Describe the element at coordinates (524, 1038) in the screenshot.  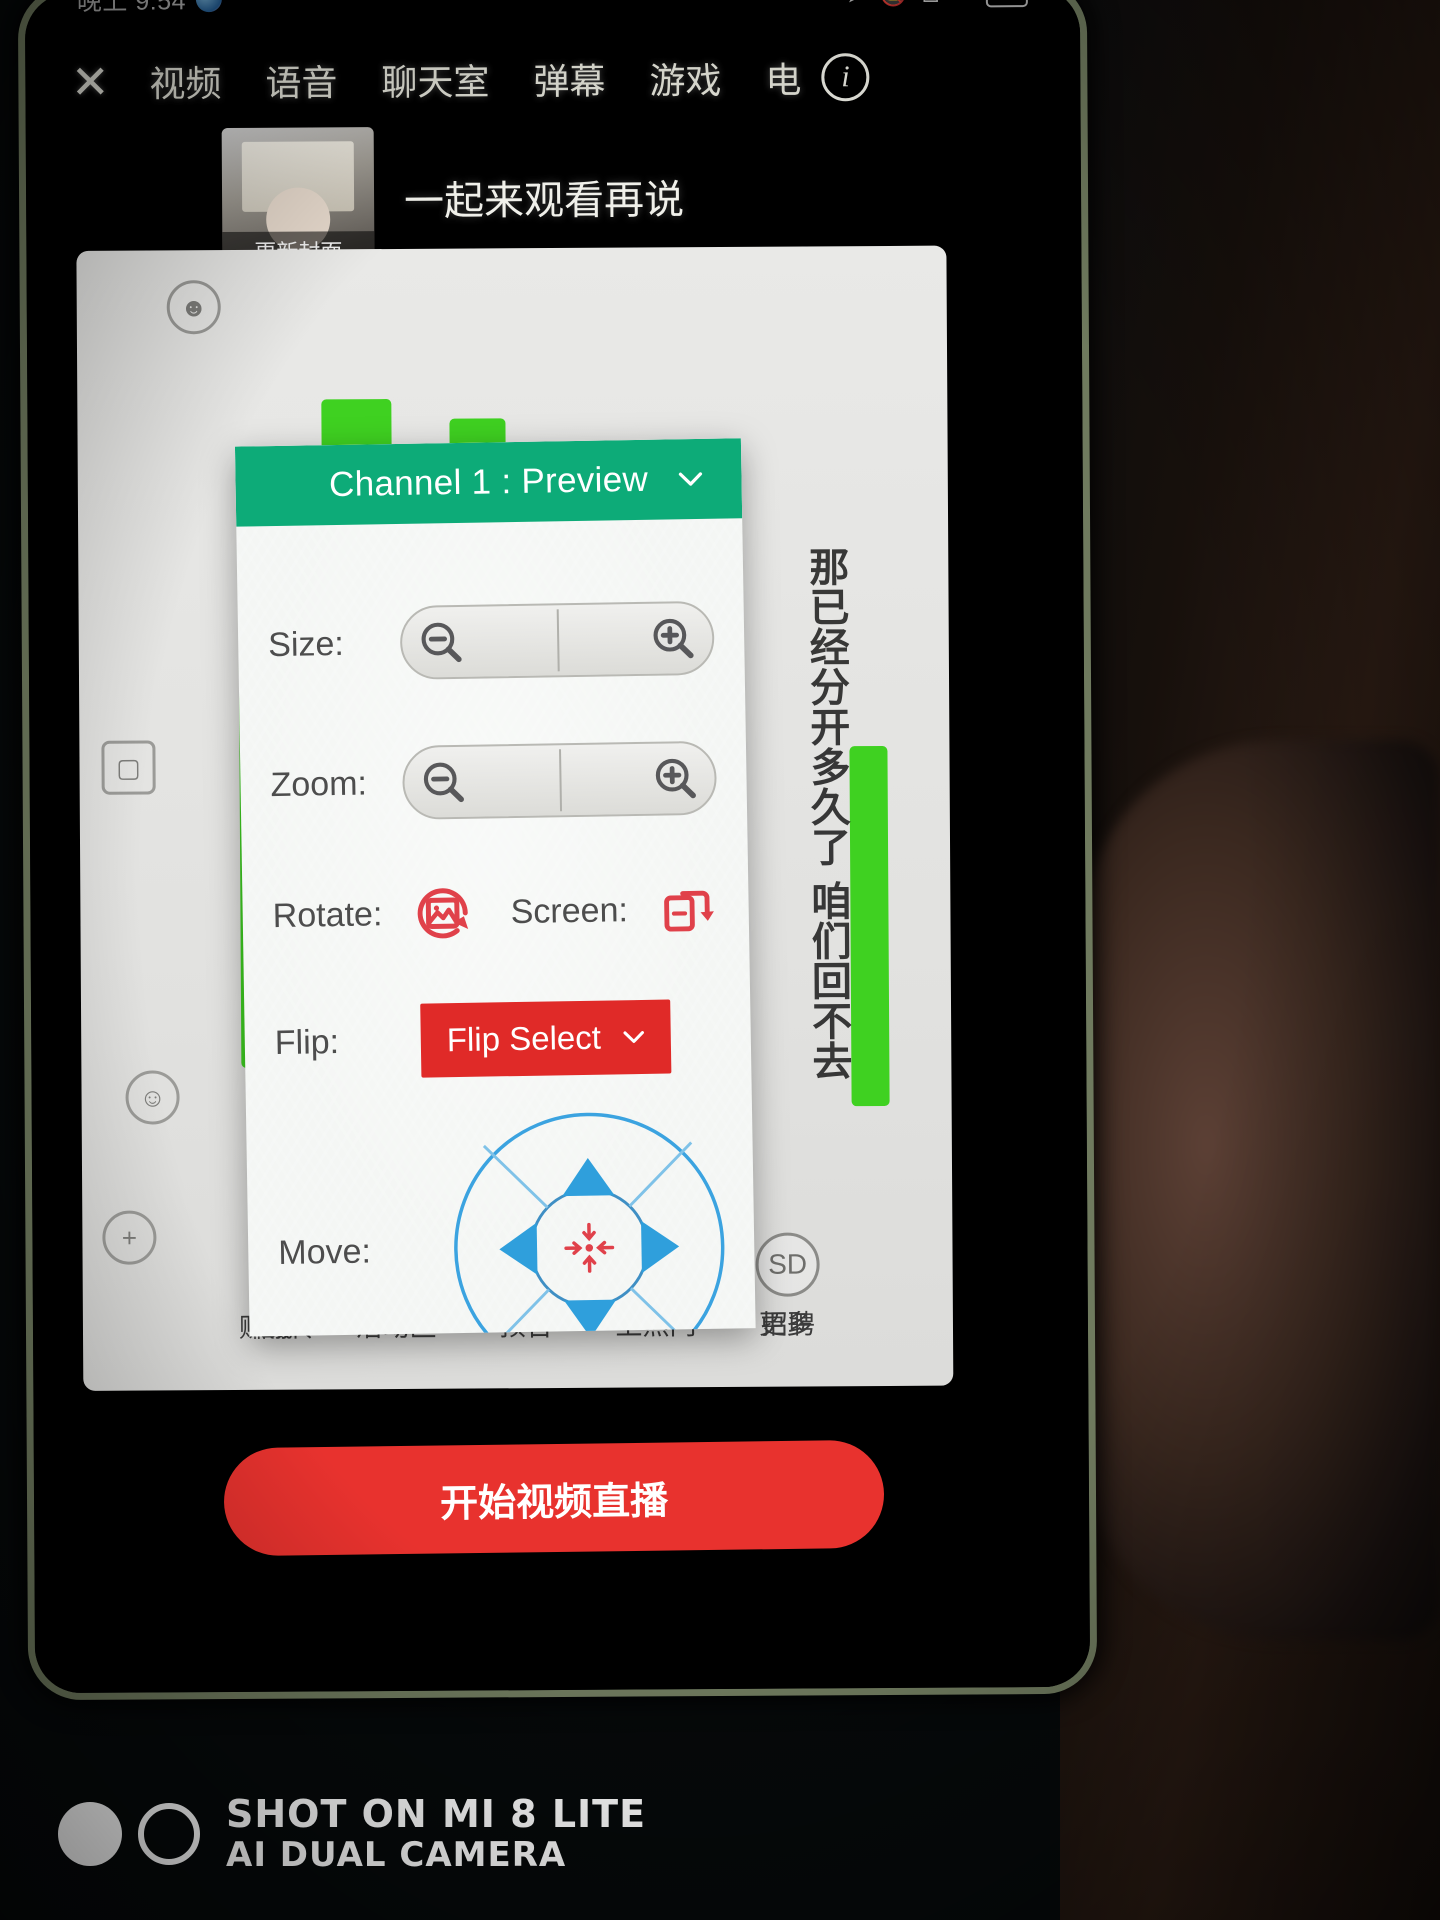
I see `flip-select-value: Flip Select` at that location.